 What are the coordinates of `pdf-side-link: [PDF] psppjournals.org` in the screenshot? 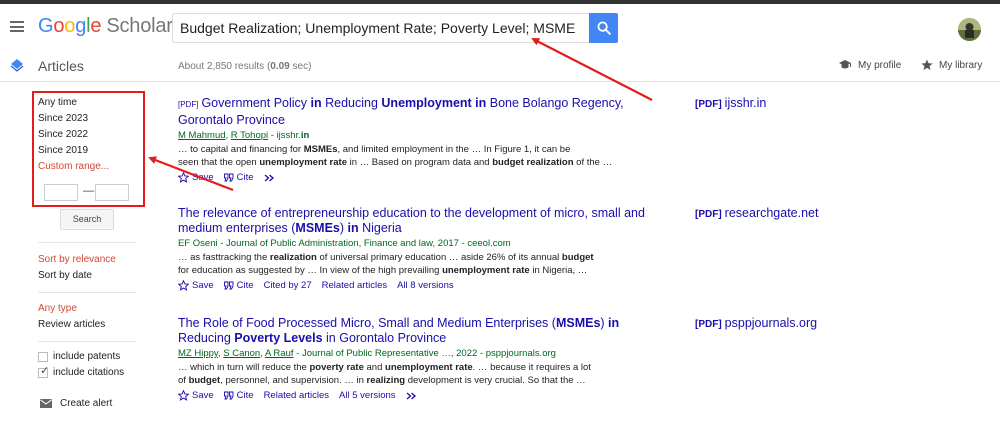 It's located at (756, 323).